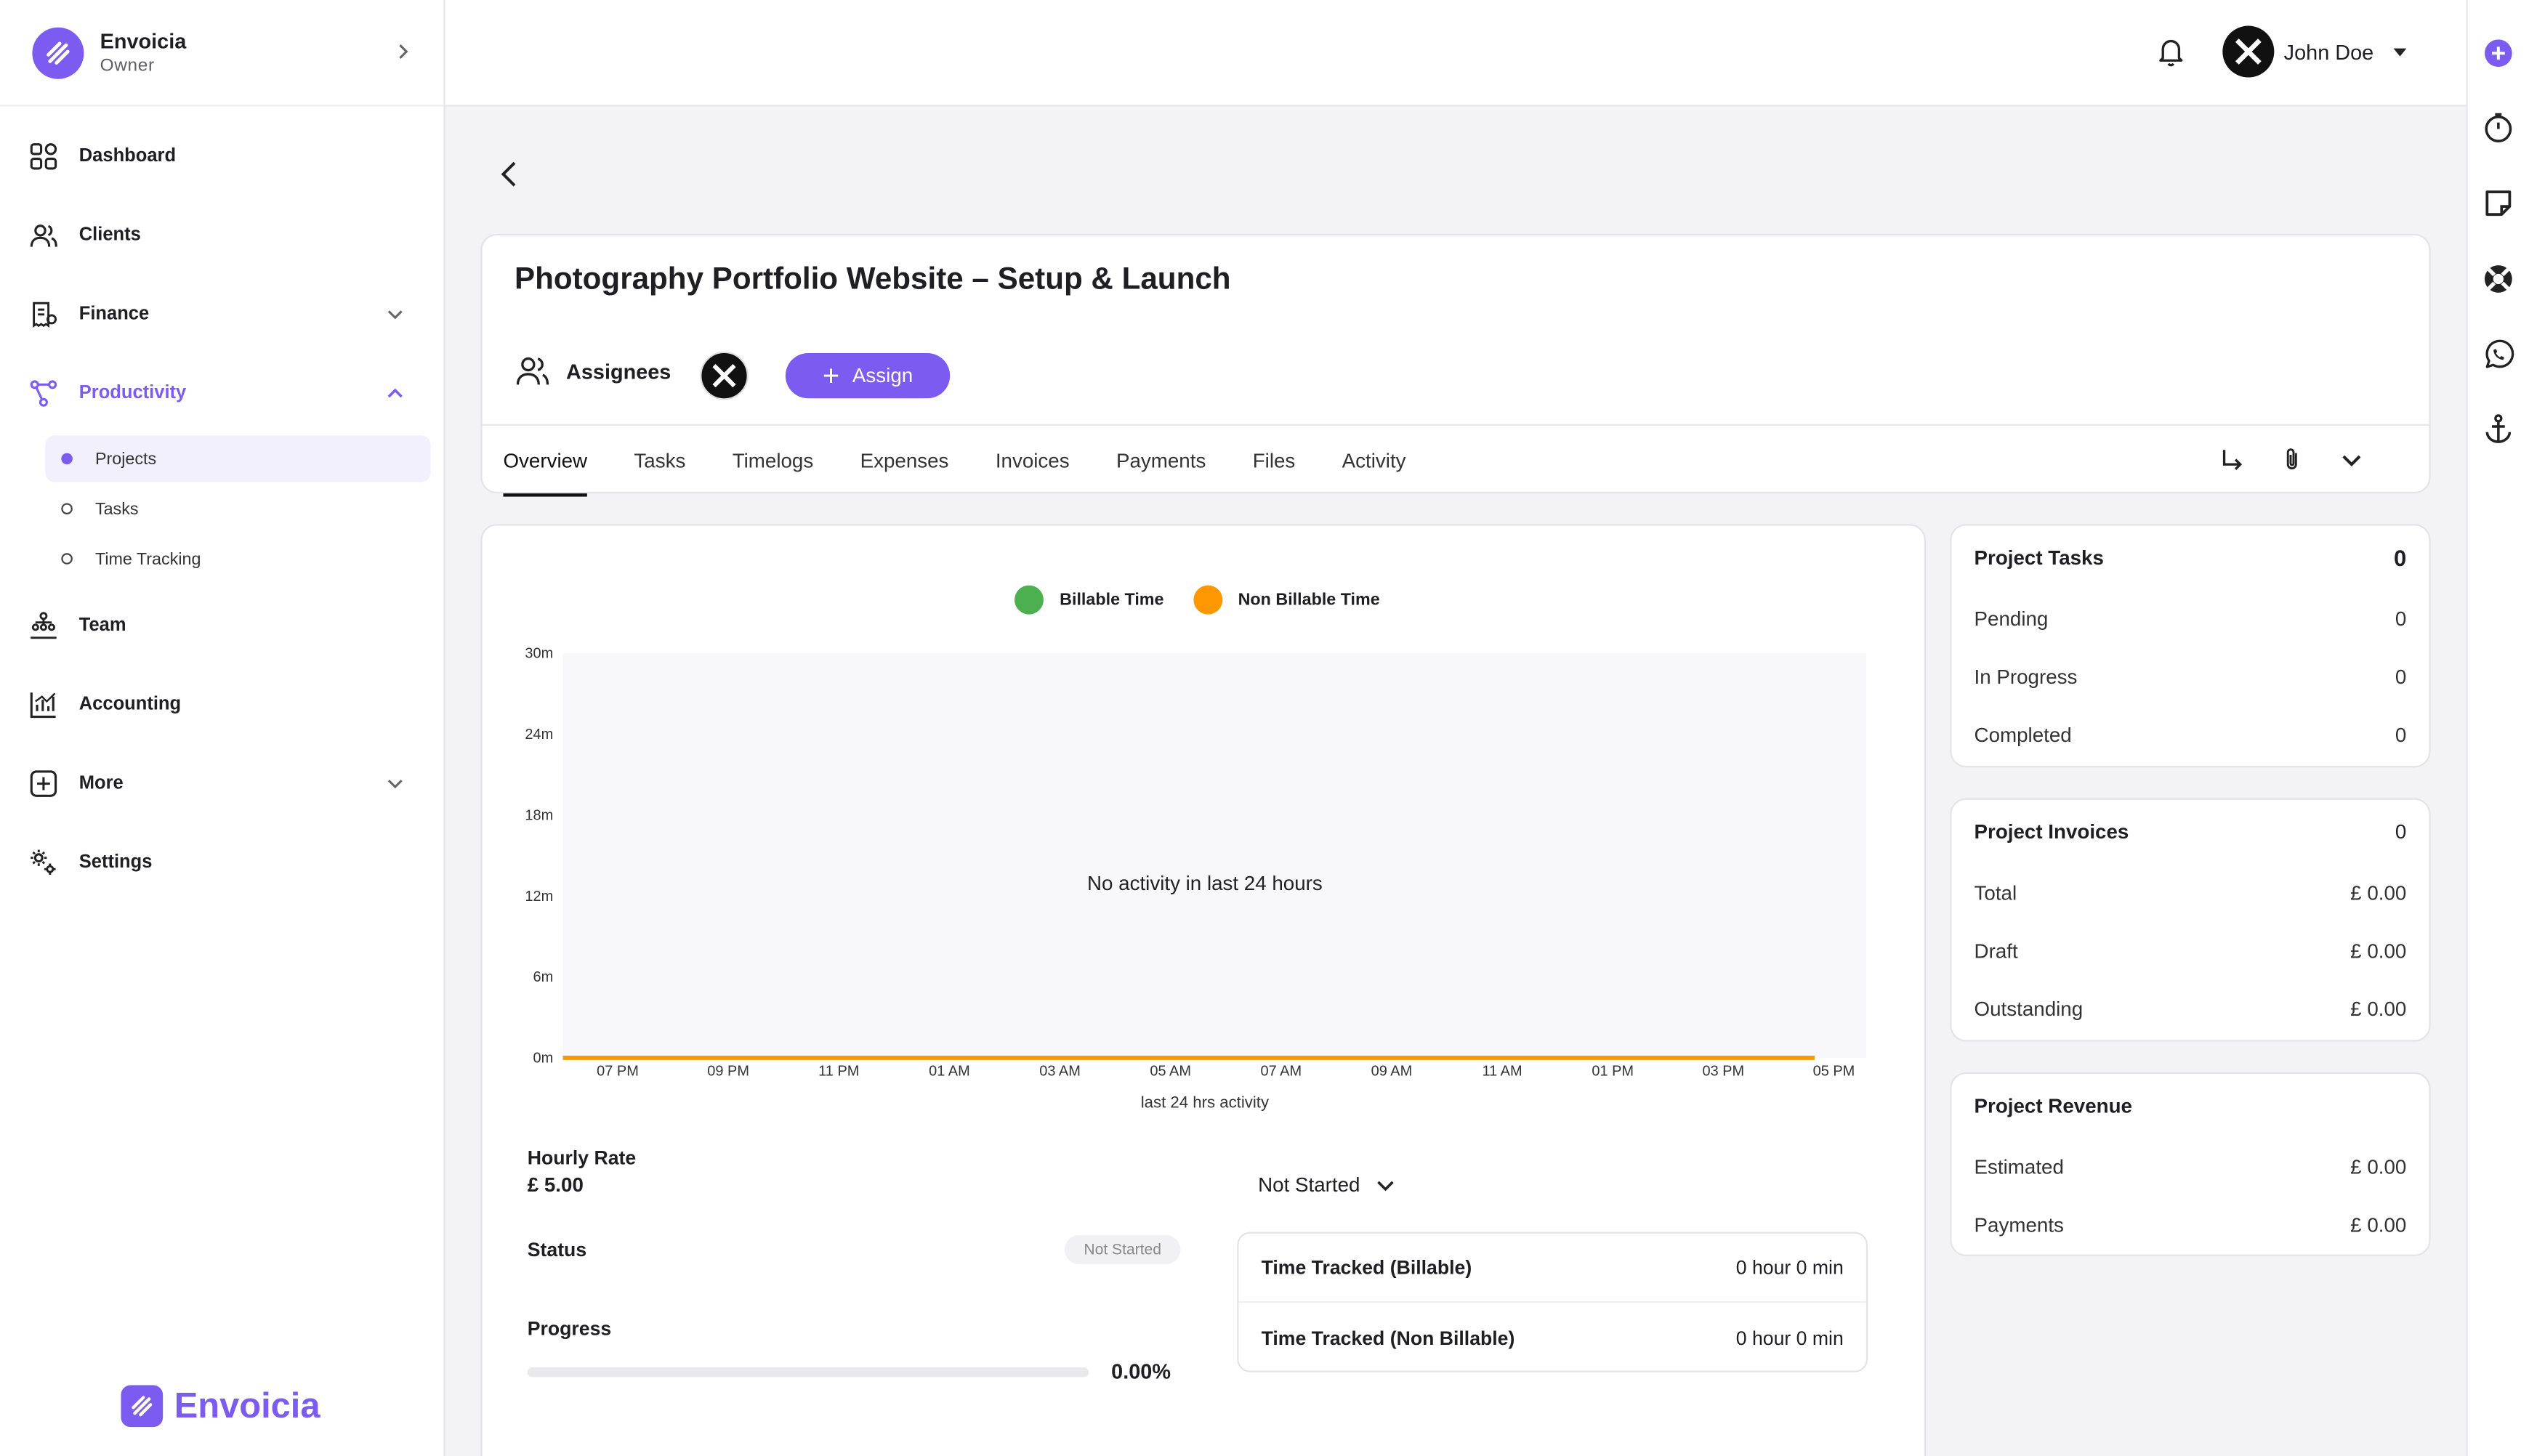 Image resolution: width=2529 pixels, height=1456 pixels. Describe the element at coordinates (1208, 600) in the screenshot. I see `legend-swatch-non-billable` at that location.